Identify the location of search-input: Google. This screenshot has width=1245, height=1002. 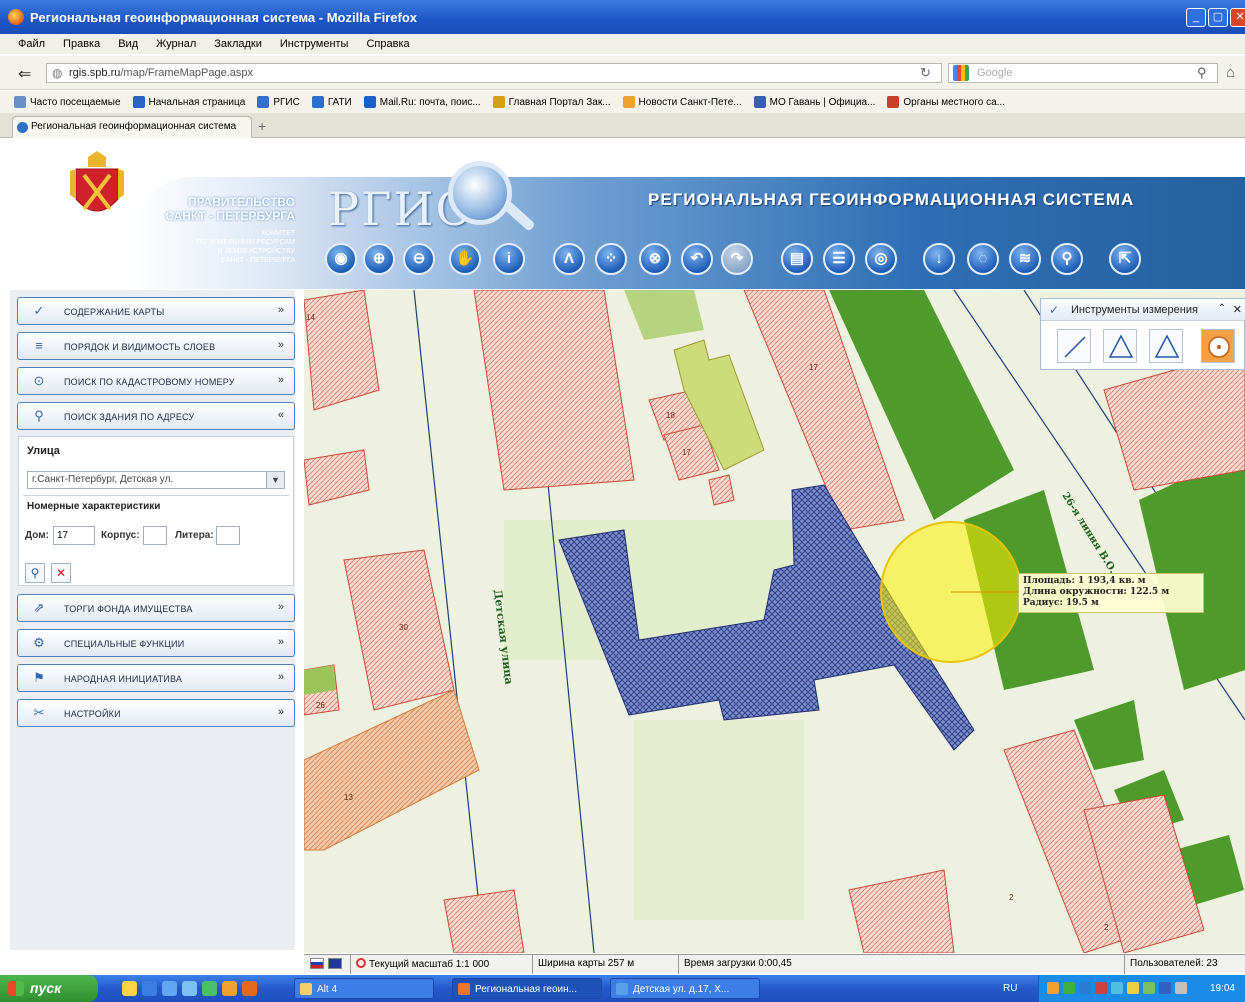
(1083, 73).